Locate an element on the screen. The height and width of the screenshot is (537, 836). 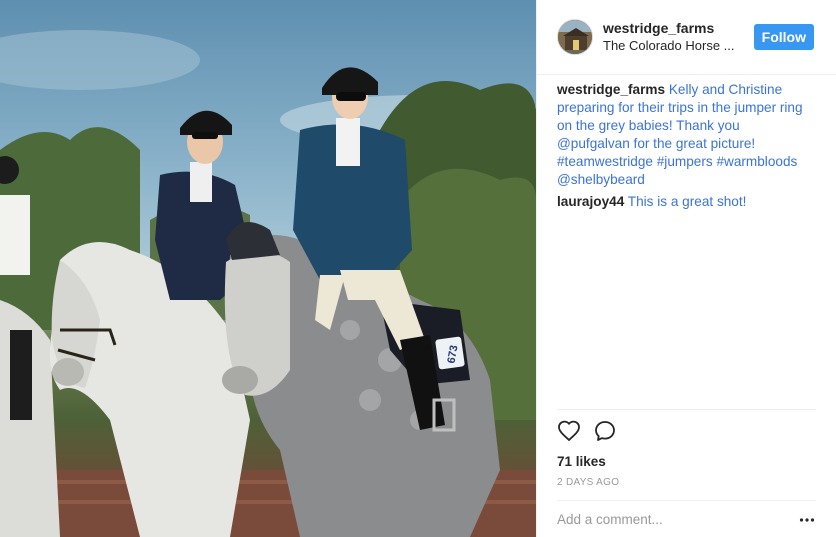
comment-username: laurajoy44 is located at coordinates (590, 201).